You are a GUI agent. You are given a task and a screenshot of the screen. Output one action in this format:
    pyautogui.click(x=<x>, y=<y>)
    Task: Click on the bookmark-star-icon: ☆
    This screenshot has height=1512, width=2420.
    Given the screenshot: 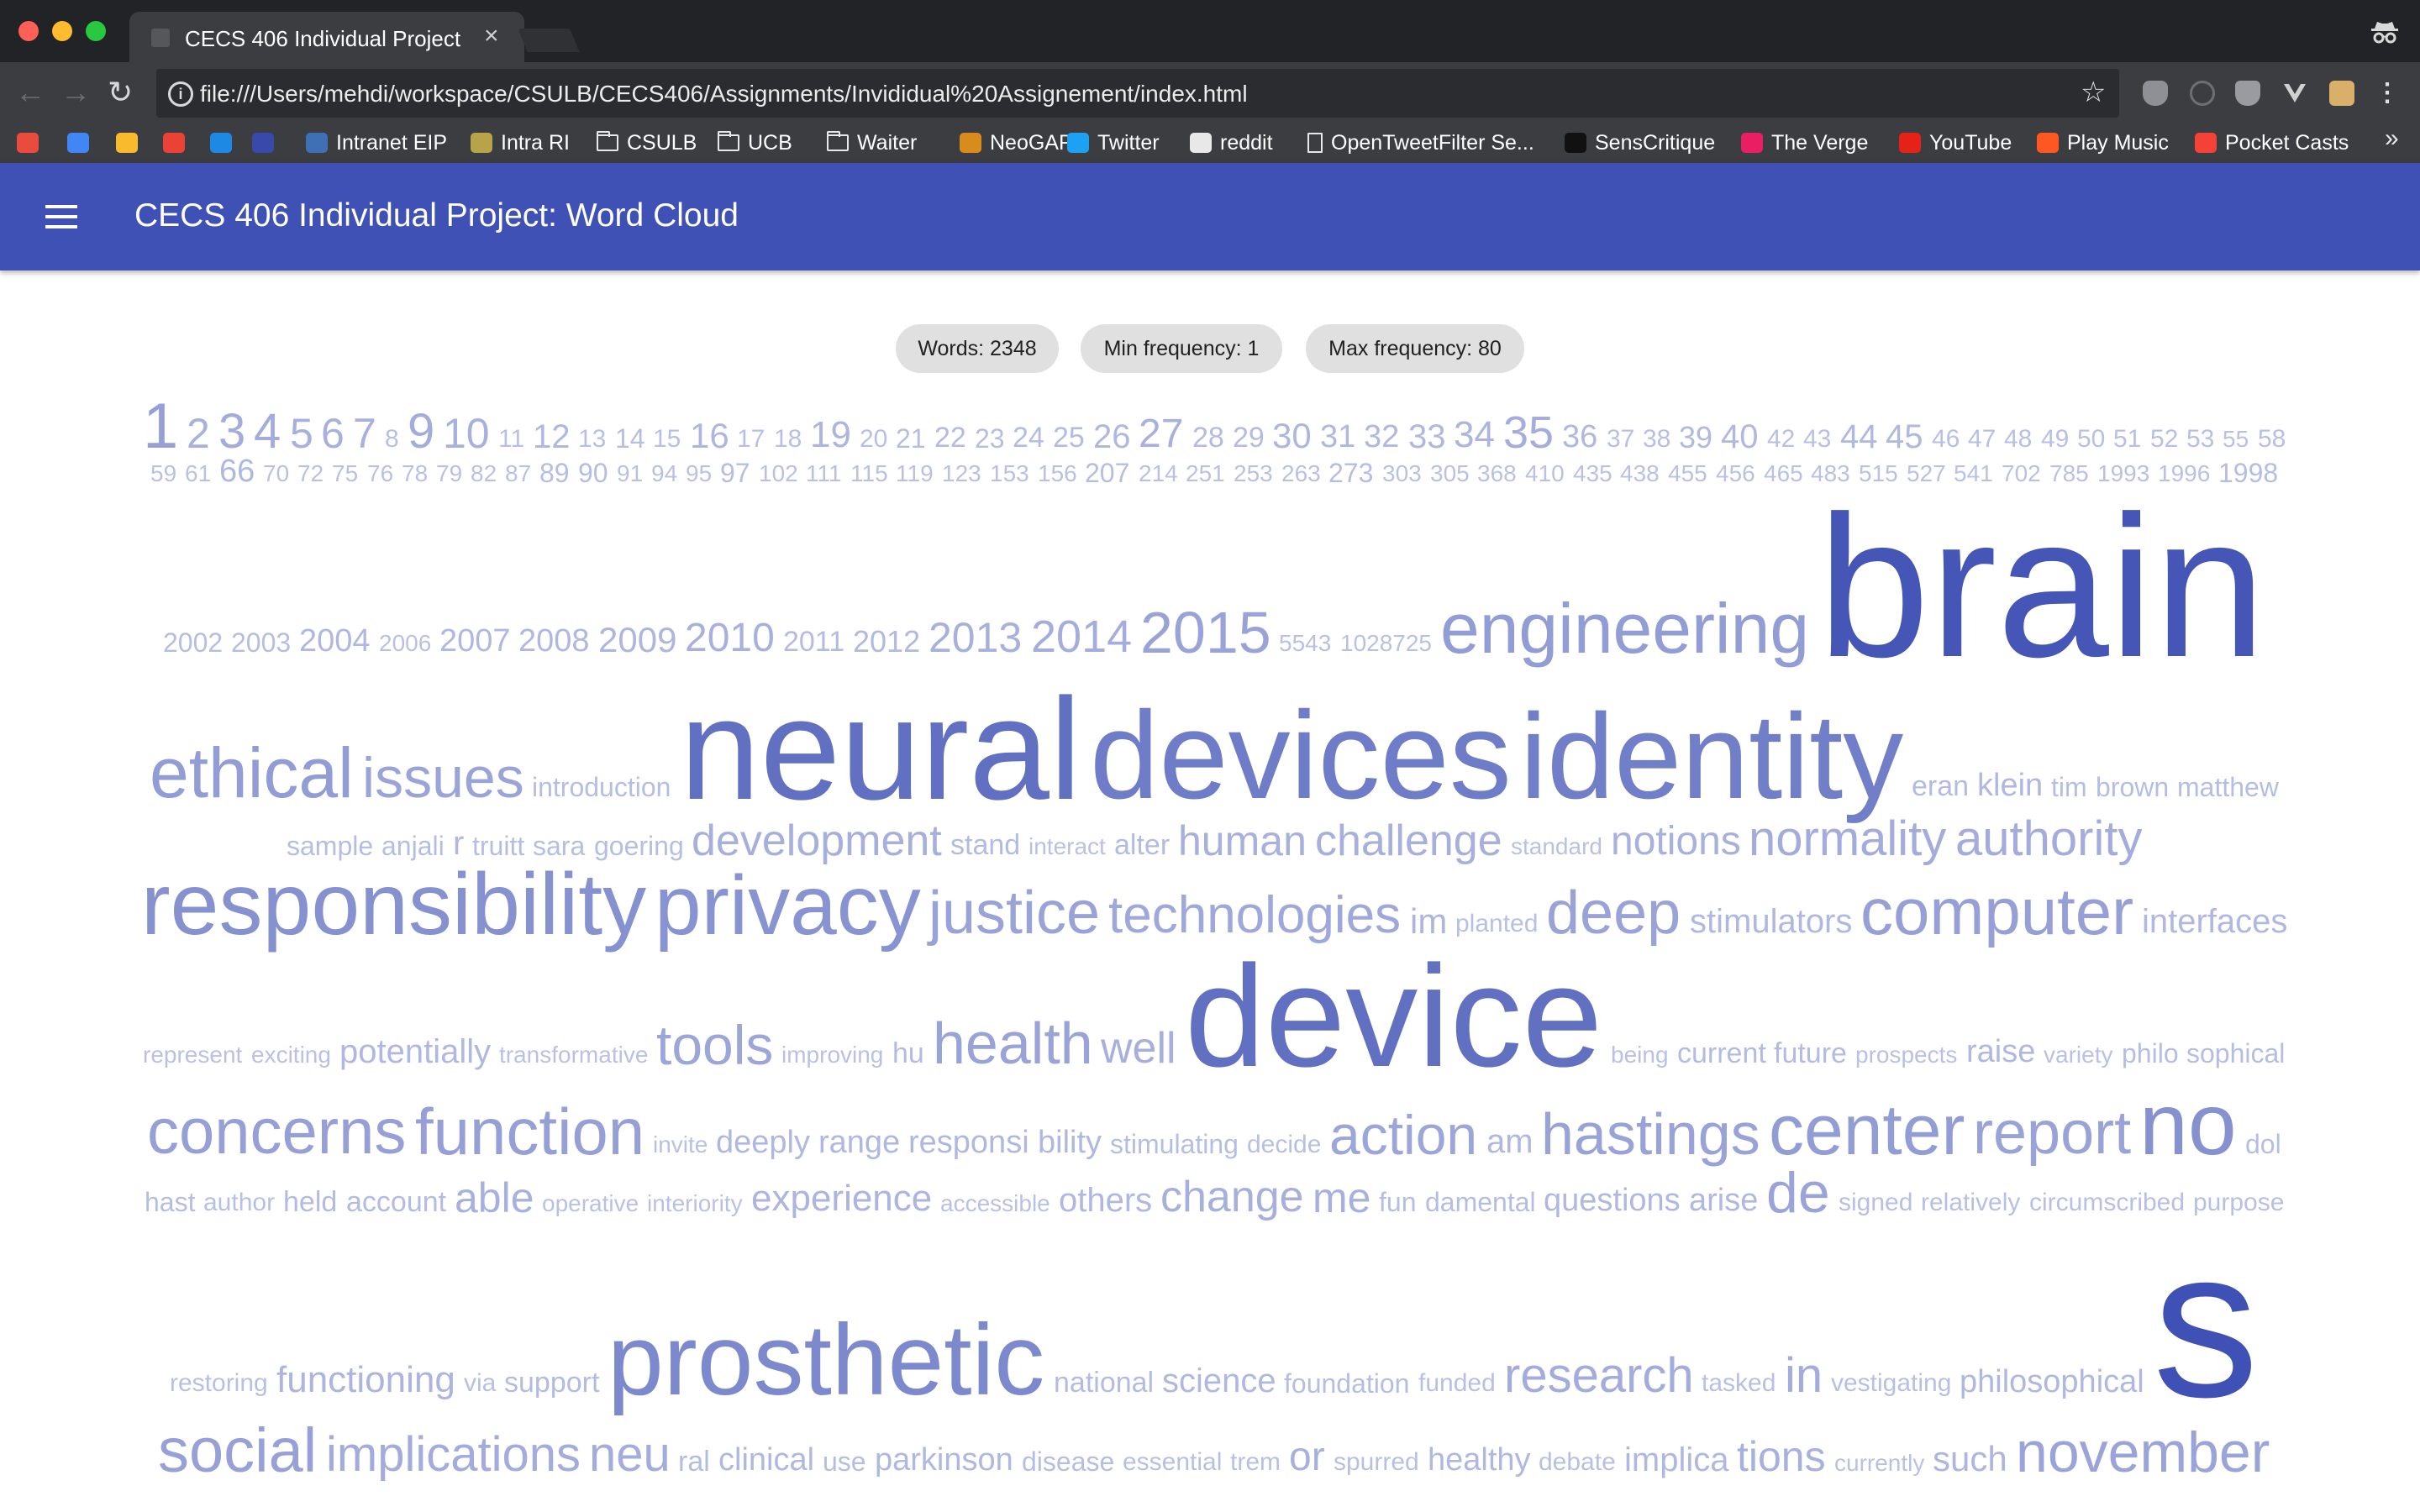 What is the action you would take?
    pyautogui.click(x=2093, y=92)
    